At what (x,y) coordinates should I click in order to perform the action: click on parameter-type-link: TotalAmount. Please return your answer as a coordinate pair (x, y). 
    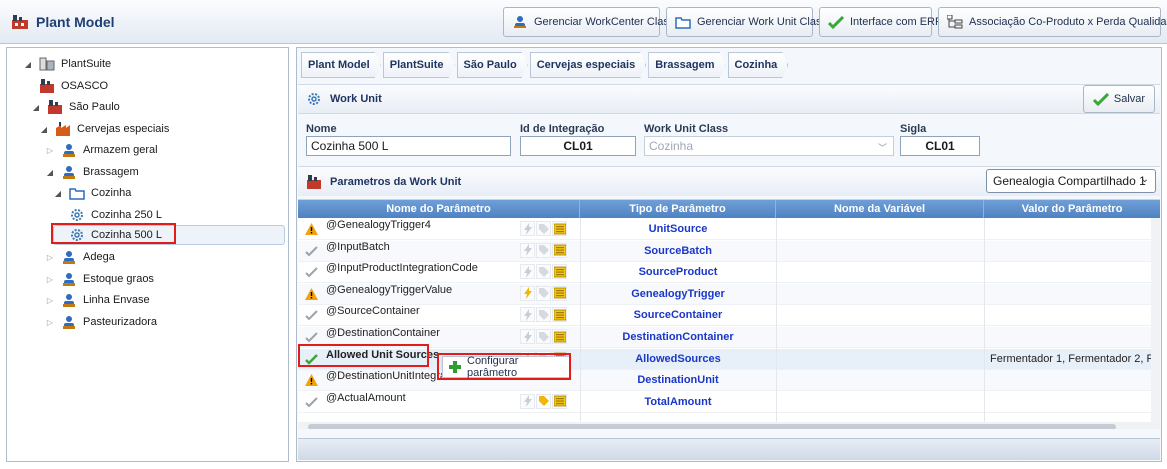
    Looking at the image, I should click on (678, 402).